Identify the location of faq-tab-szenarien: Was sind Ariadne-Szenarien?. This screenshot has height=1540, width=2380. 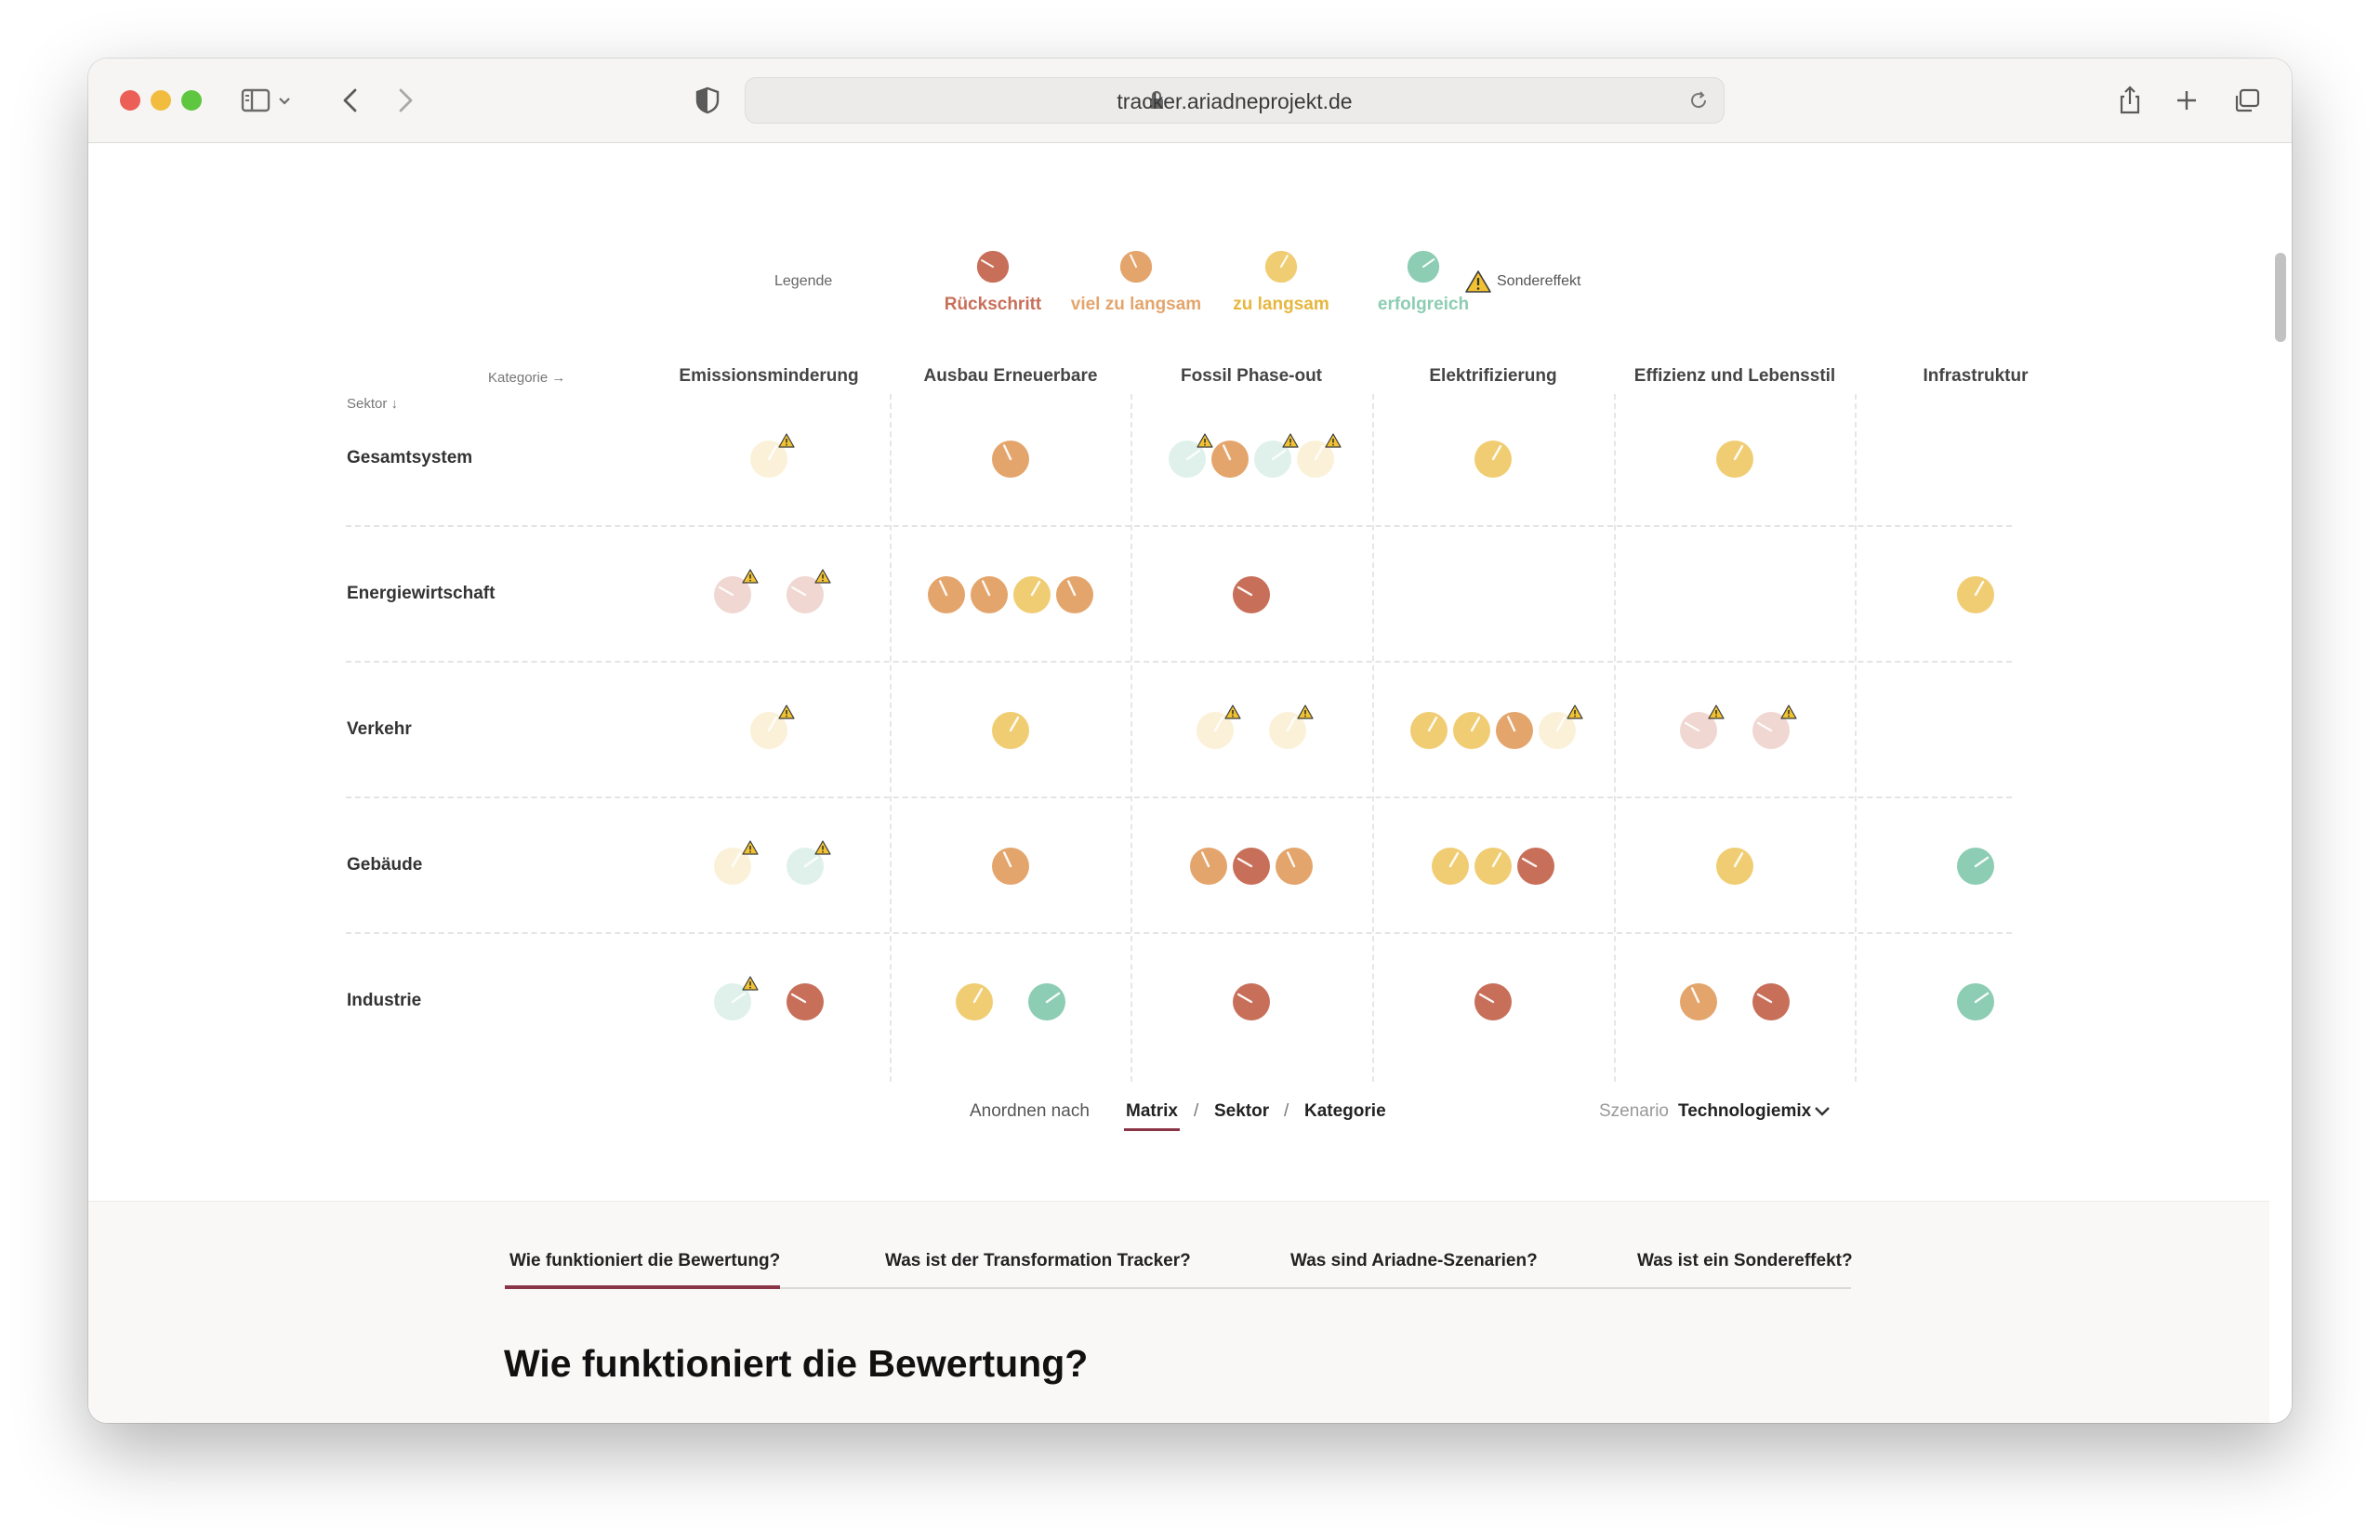
(1414, 1261).